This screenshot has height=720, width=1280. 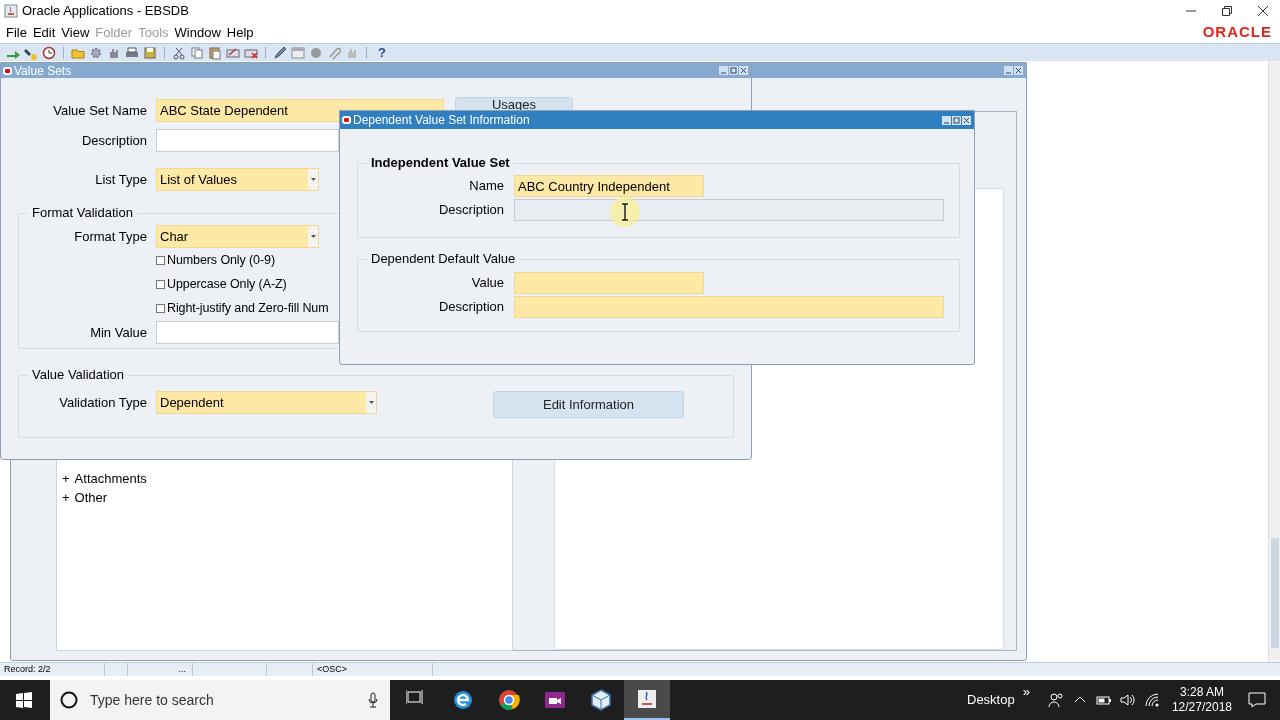 What do you see at coordinates (120, 179) in the screenshot?
I see `field-label: List Type` at bounding box center [120, 179].